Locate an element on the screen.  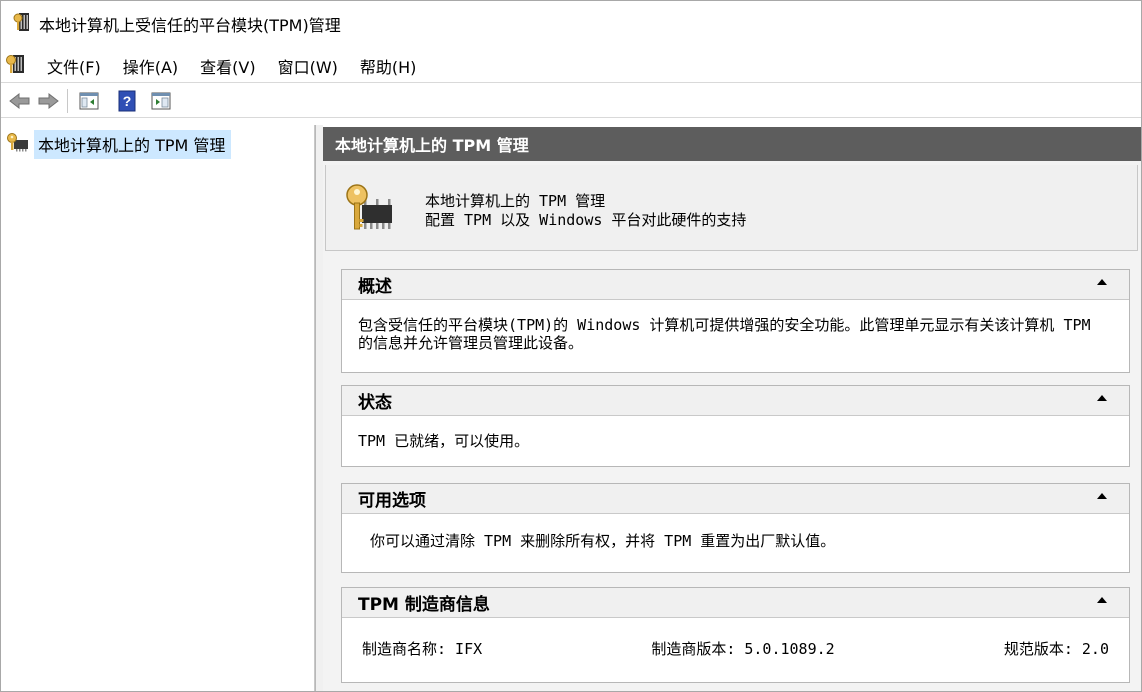
section-status: 状态 TPM 已就绪，可以使用。 is located at coordinates (735, 426).